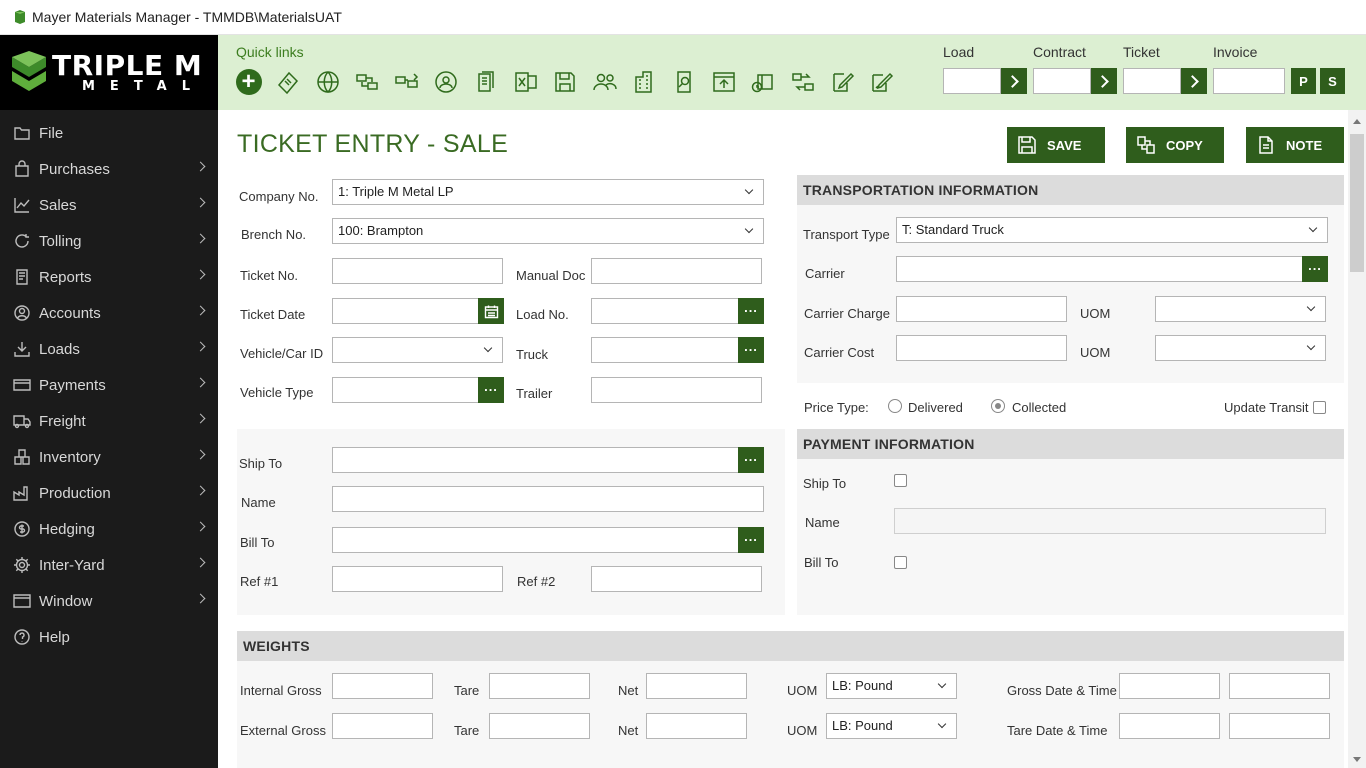 The height and width of the screenshot is (768, 1366). What do you see at coordinates (109, 493) in the screenshot?
I see `sidebar-item-production: Production` at bounding box center [109, 493].